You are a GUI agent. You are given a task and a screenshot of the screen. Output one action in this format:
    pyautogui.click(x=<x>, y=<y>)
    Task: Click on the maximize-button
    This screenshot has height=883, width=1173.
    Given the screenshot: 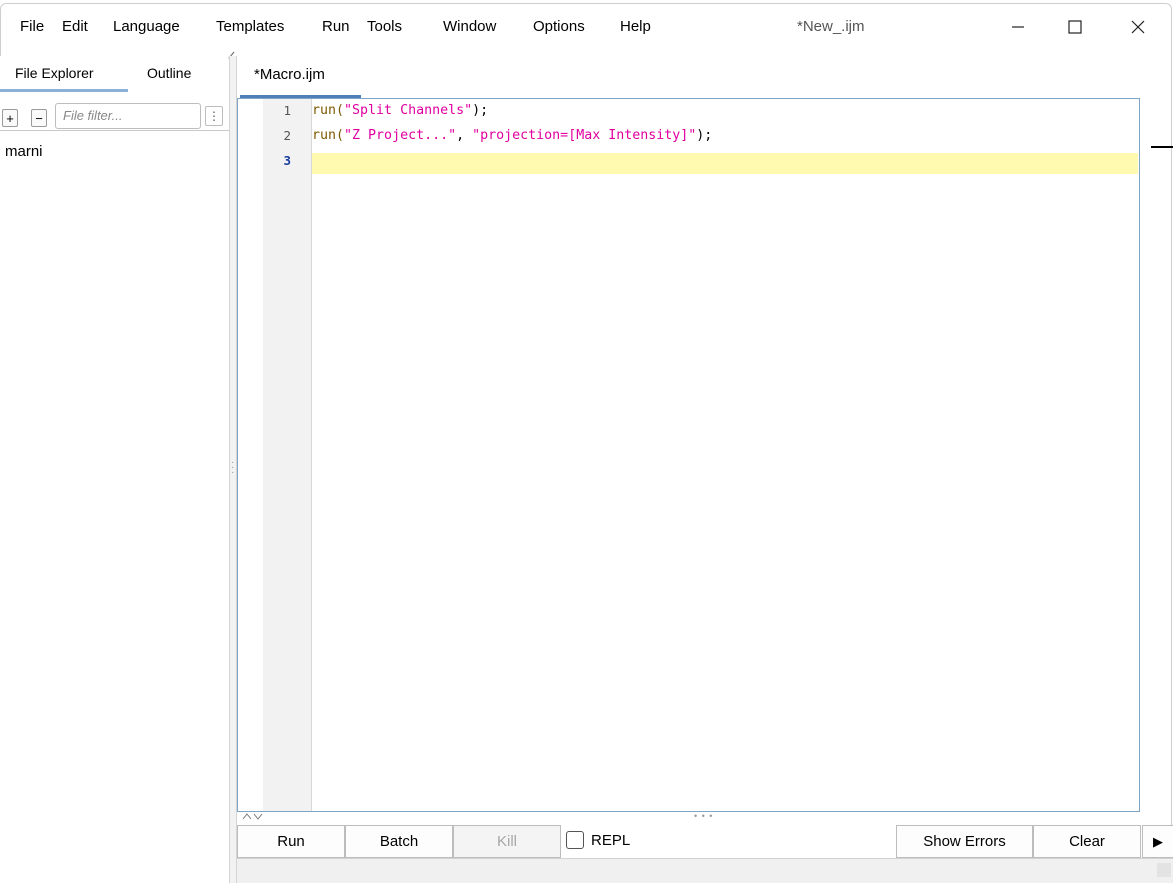 What is the action you would take?
    pyautogui.click(x=1075, y=27)
    